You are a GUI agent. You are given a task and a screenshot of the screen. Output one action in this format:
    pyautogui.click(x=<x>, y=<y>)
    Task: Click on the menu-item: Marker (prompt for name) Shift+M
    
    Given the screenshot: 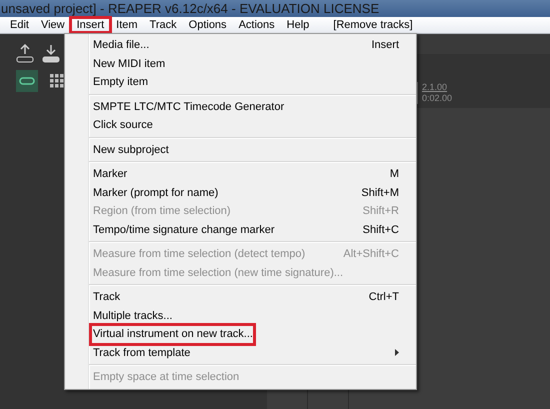 What is the action you would take?
    pyautogui.click(x=245, y=193)
    